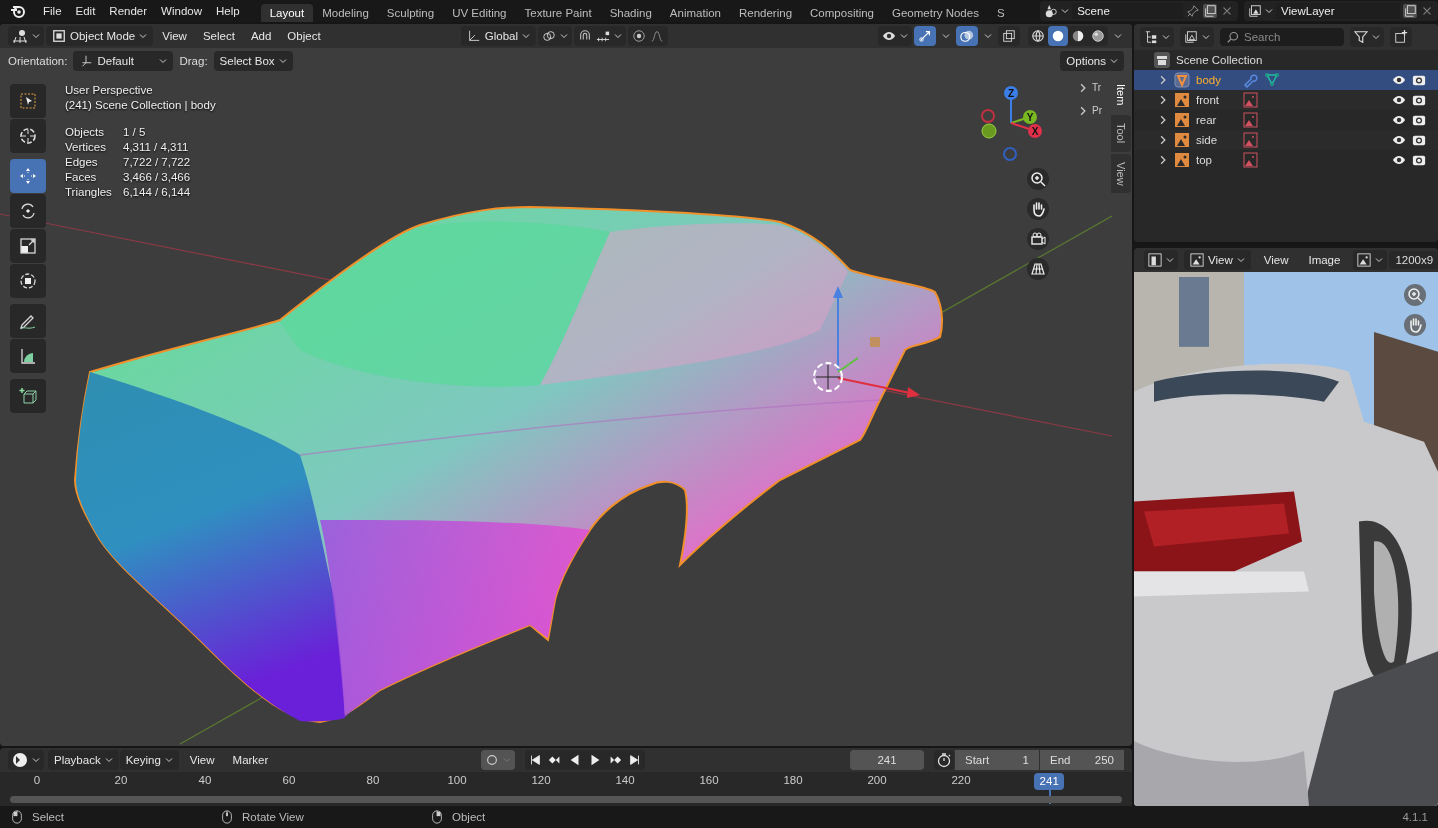  What do you see at coordinates (250, 760) in the screenshot?
I see `menu-item: Marker` at bounding box center [250, 760].